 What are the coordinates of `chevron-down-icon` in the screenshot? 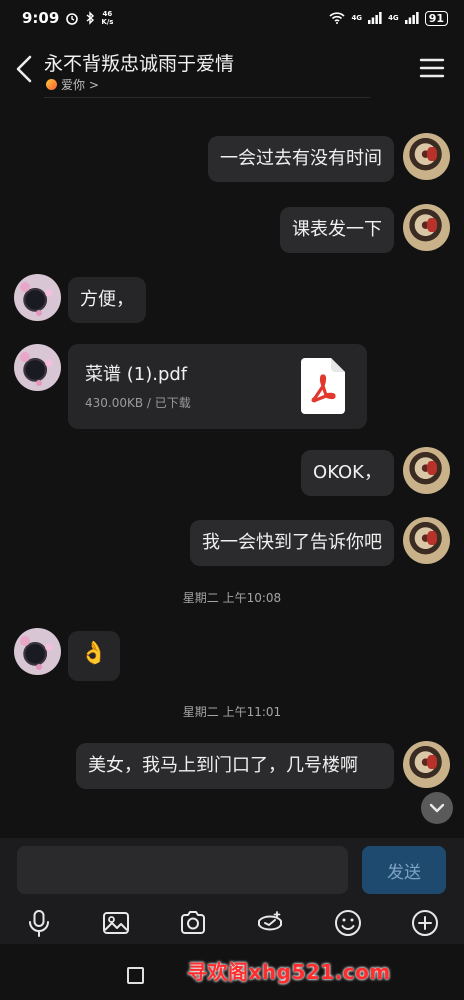 It's located at (437, 808).